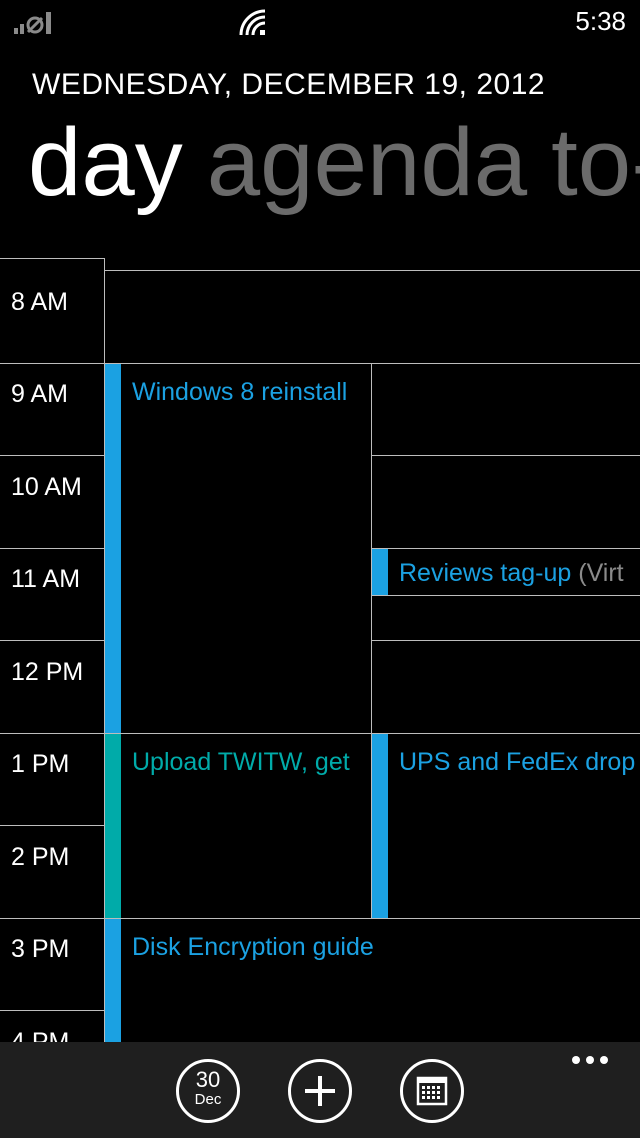 Image resolution: width=640 pixels, height=1138 pixels. Describe the element at coordinates (252, 22) in the screenshot. I see `wifi-icon` at that location.